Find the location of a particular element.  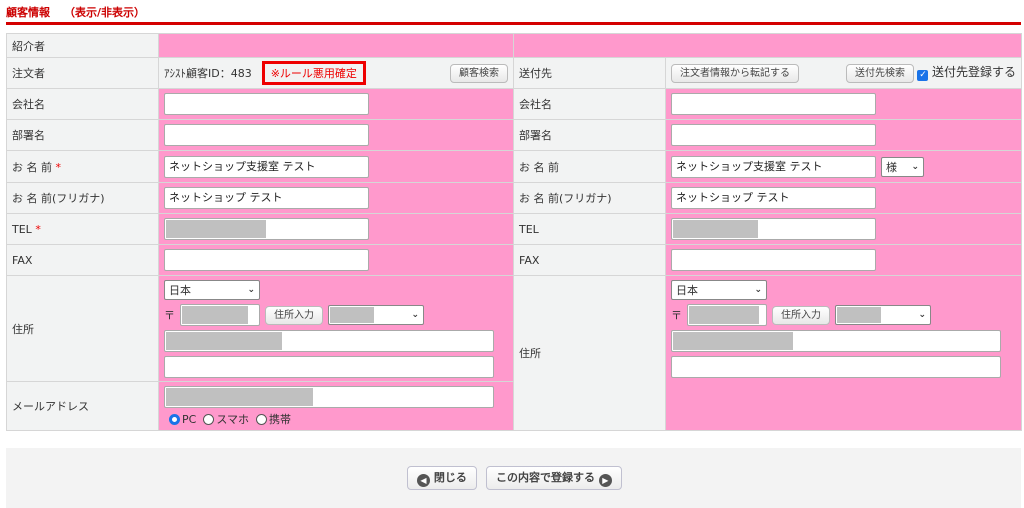

copy-from-orderer-button: 注文者情報から転記する is located at coordinates (735, 73).